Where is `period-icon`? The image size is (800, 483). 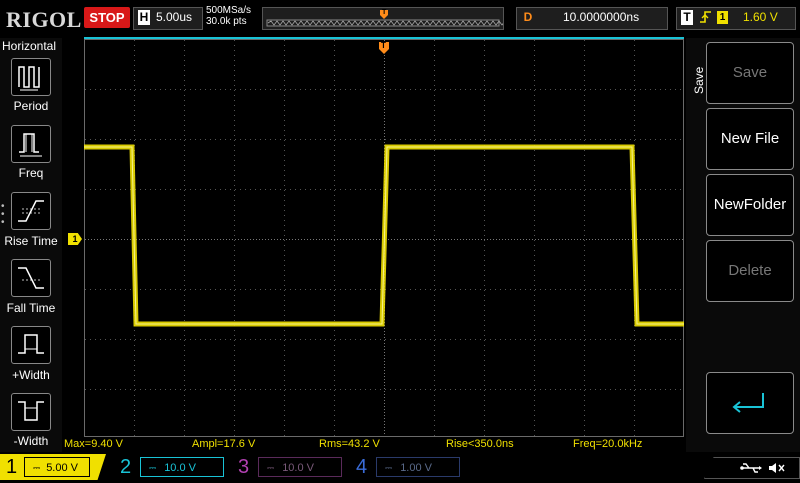 period-icon is located at coordinates (29, 78).